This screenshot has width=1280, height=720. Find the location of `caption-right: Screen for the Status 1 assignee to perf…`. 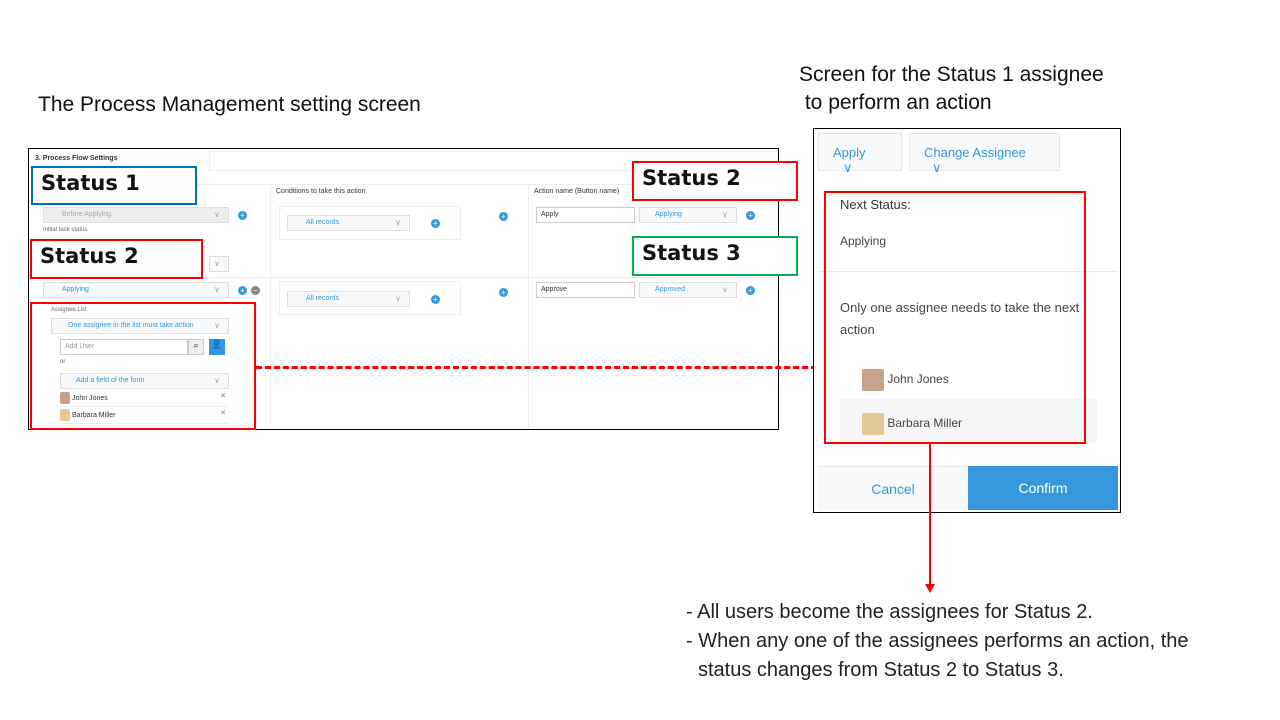

caption-right: Screen for the Status 1 assignee to perf… is located at coordinates (951, 89).